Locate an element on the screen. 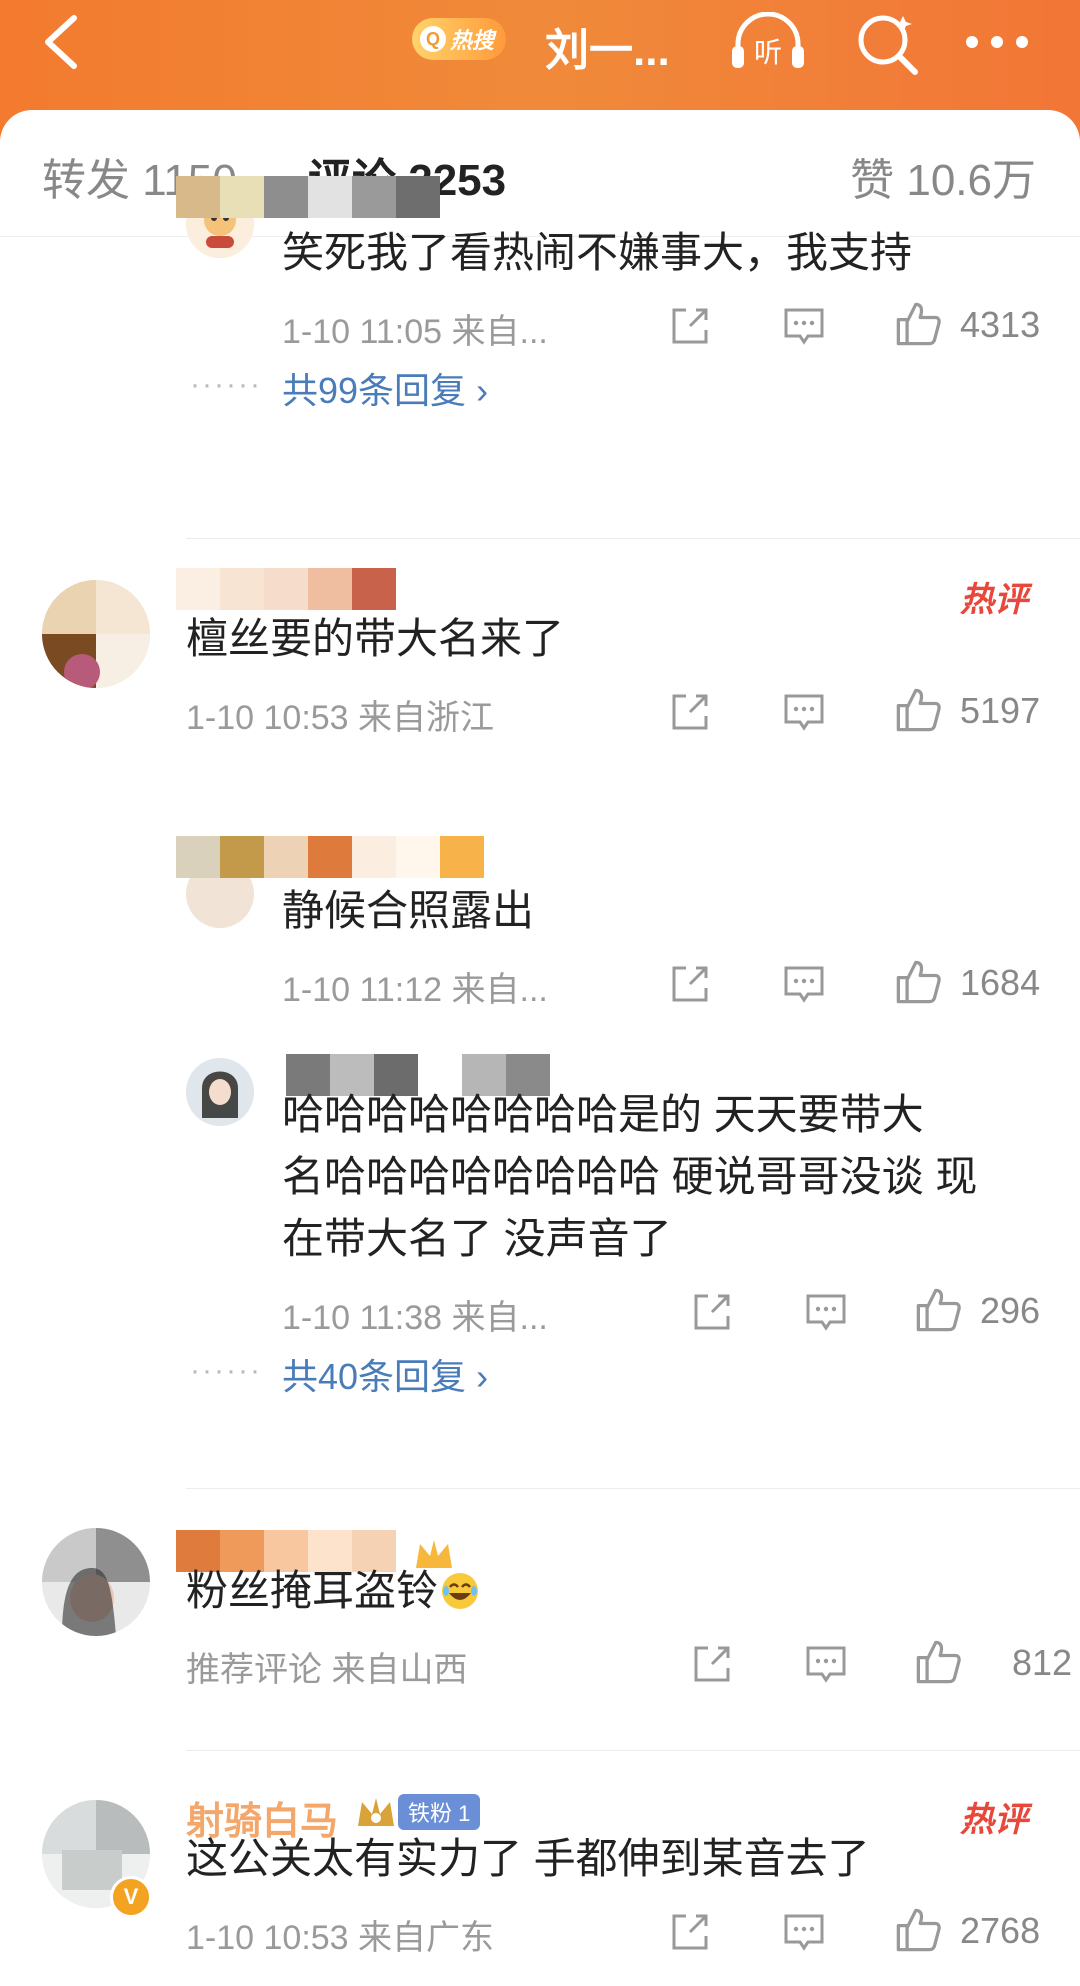 The height and width of the screenshot is (1986, 1080). comment-meta: 1-10 10:53 来自广东 is located at coordinates (340, 1938).